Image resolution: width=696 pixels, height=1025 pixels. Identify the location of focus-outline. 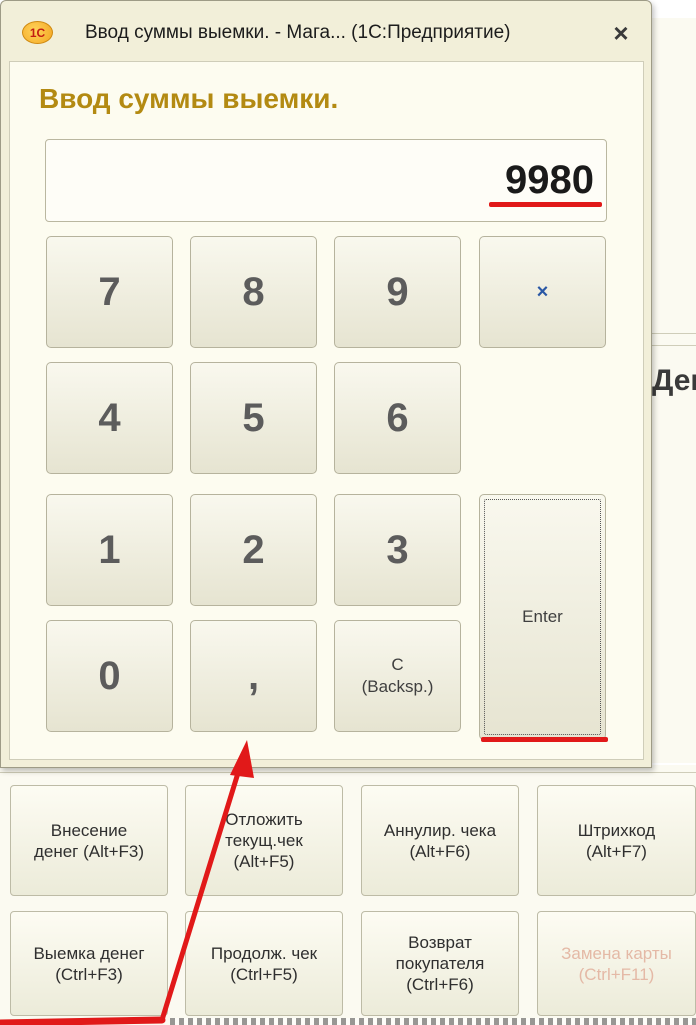
(542, 617).